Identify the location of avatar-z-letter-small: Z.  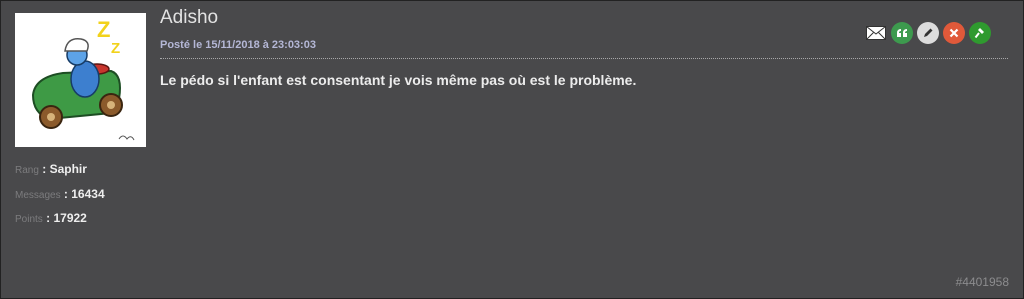
(115, 48).